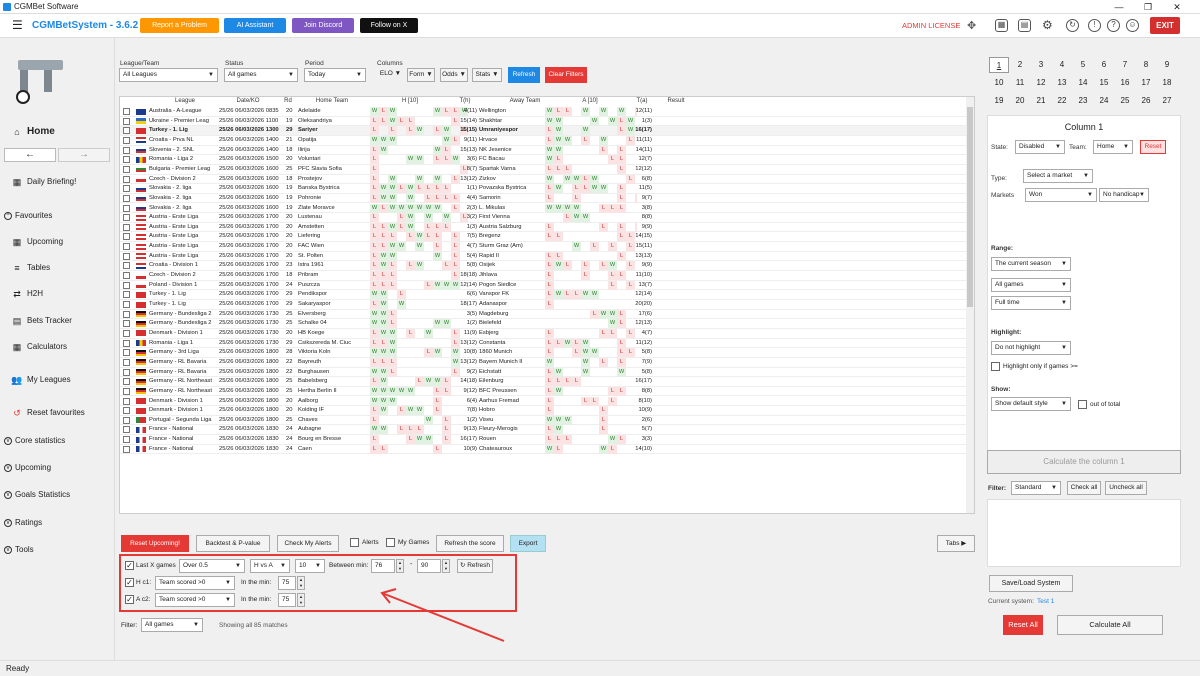 The image size is (1200, 676). Describe the element at coordinates (333, 227) in the screenshot. I see `home-team-cell: Amstetten` at that location.